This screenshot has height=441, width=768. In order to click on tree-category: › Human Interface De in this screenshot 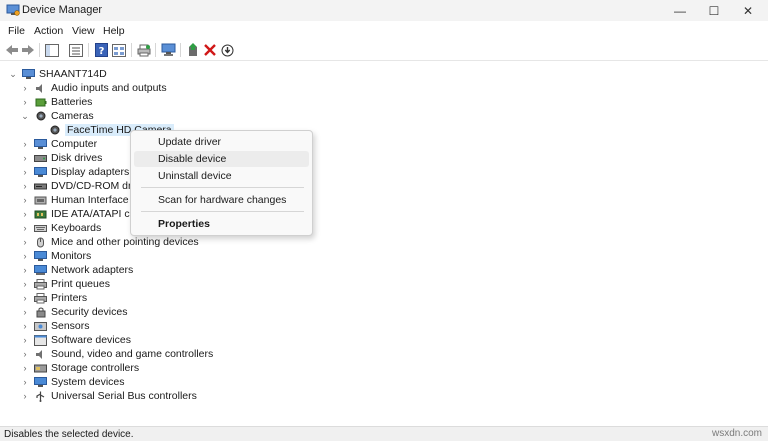, I will do `click(82, 200)`.